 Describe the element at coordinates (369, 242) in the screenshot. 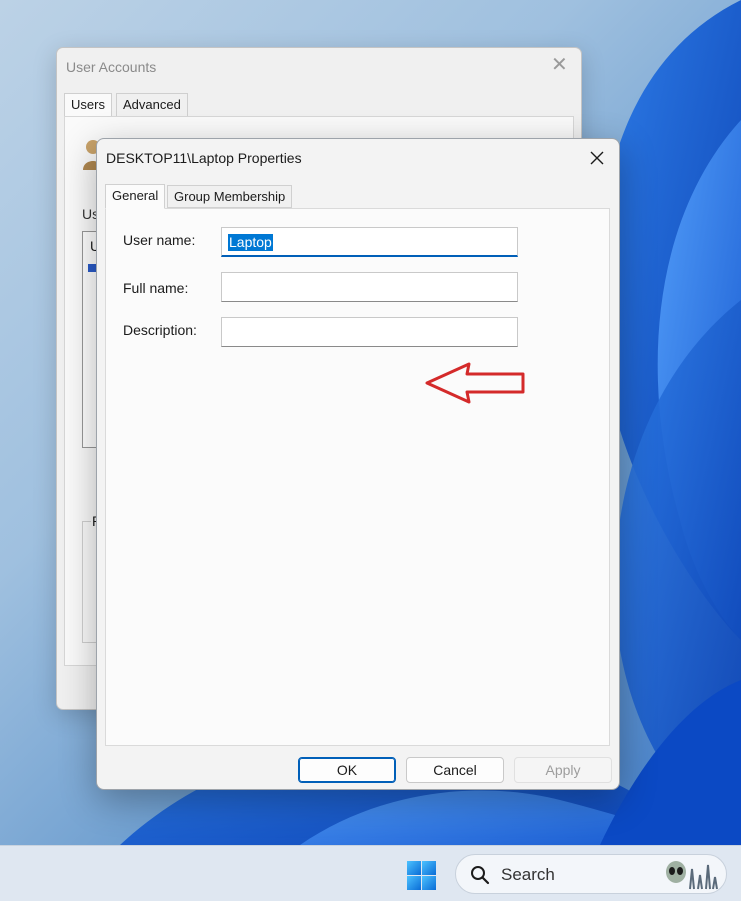

I see `user-name-input: Laptop` at that location.